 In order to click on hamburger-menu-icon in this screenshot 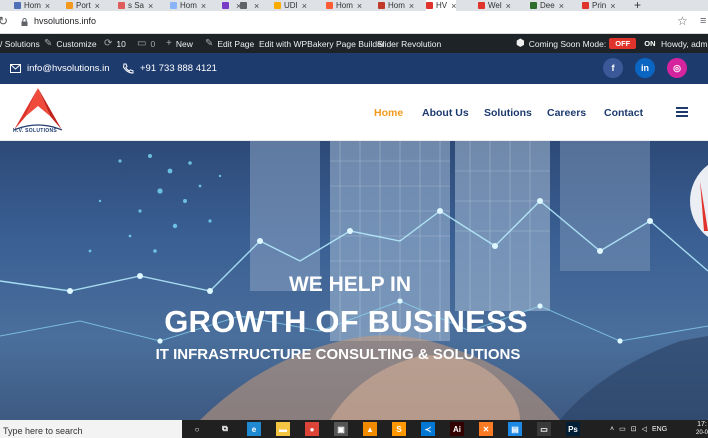, I will do `click(682, 112)`.